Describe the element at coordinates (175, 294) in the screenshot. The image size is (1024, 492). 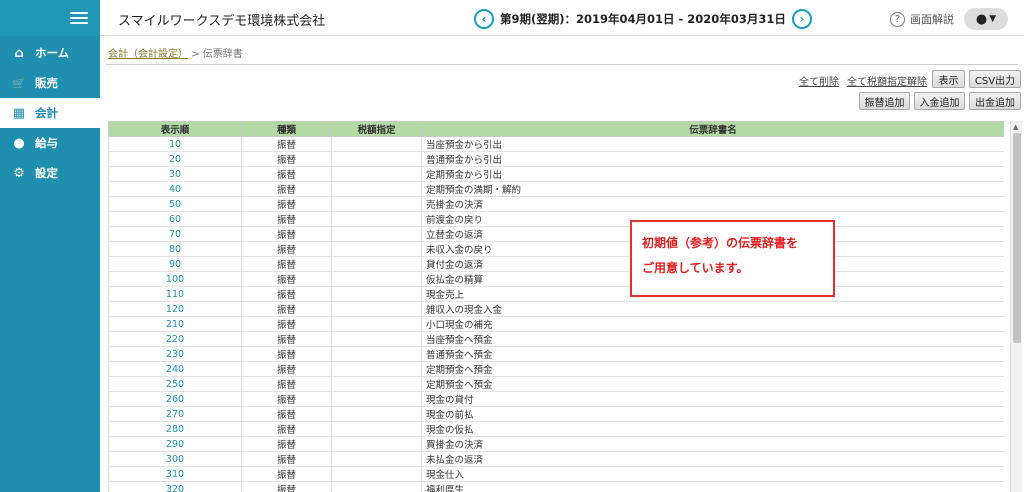
I see `cell-order: 110` at that location.